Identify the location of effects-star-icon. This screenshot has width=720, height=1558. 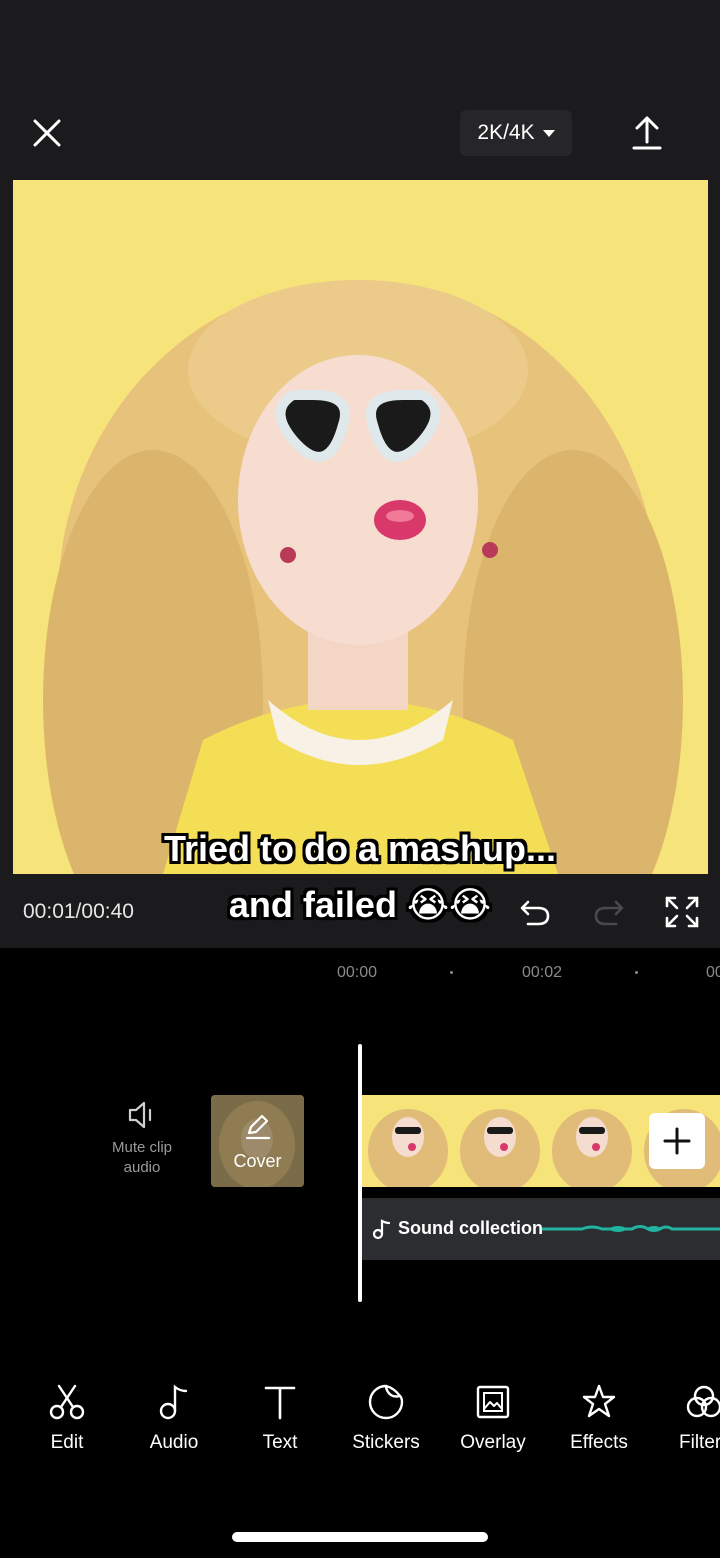
(599, 1401).